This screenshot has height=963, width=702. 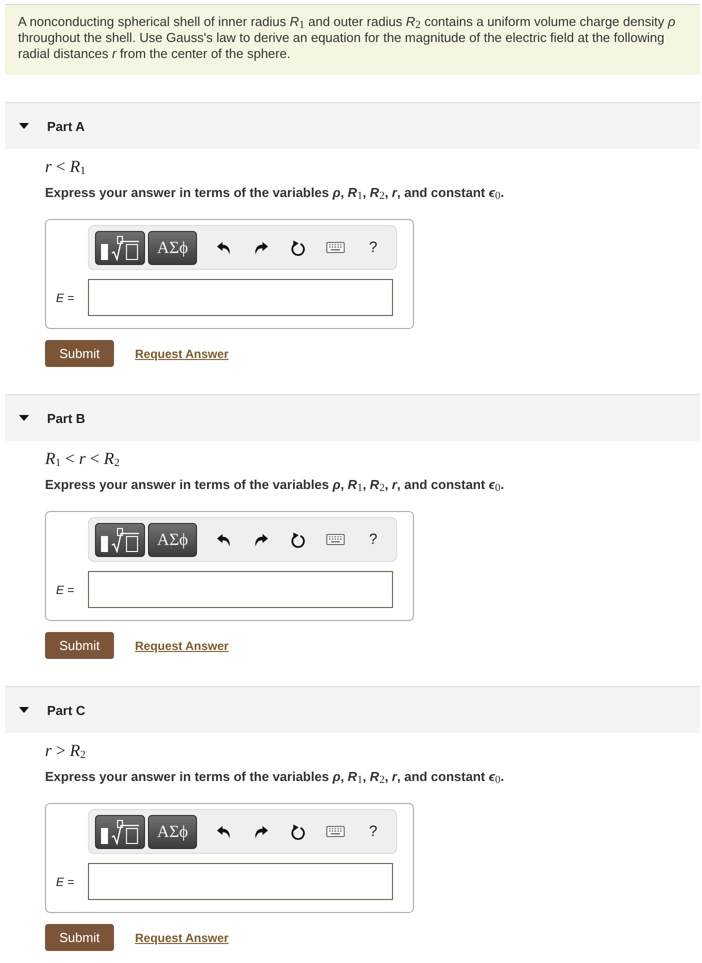 What do you see at coordinates (66, 126) in the screenshot?
I see `part-title: Part A` at bounding box center [66, 126].